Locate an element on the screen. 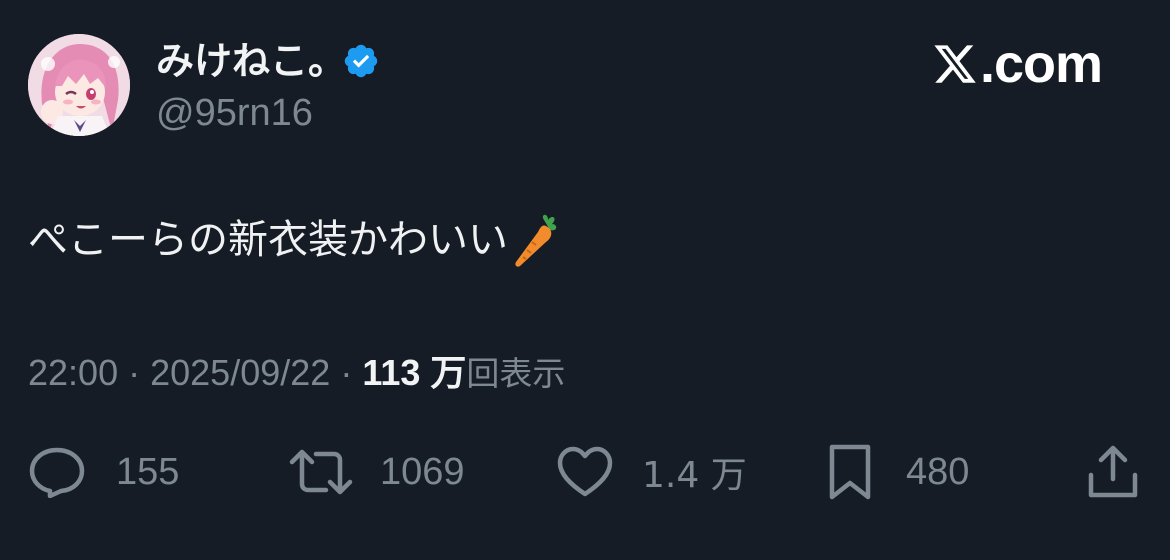 The height and width of the screenshot is (560, 1170). reply-count: 155 is located at coordinates (148, 471).